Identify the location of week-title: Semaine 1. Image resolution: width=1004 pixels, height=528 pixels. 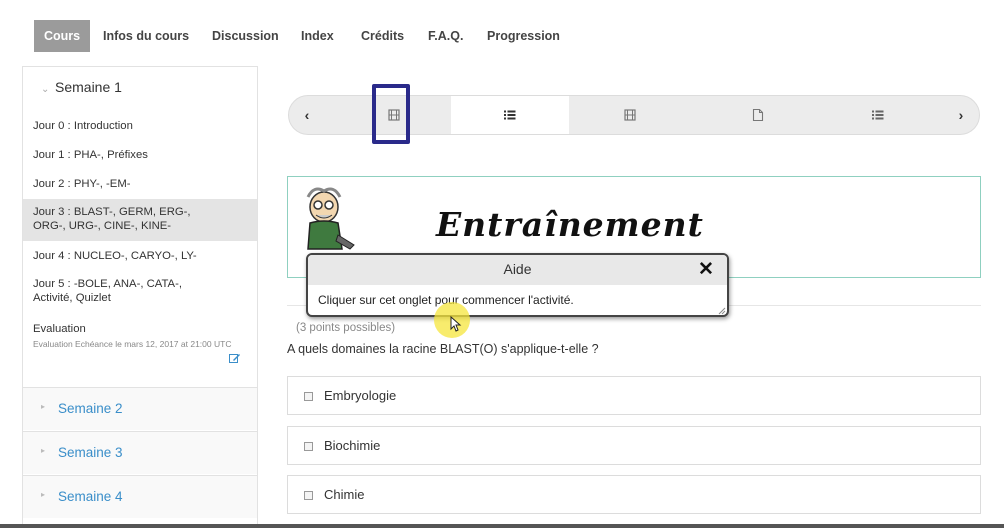
(88, 87).